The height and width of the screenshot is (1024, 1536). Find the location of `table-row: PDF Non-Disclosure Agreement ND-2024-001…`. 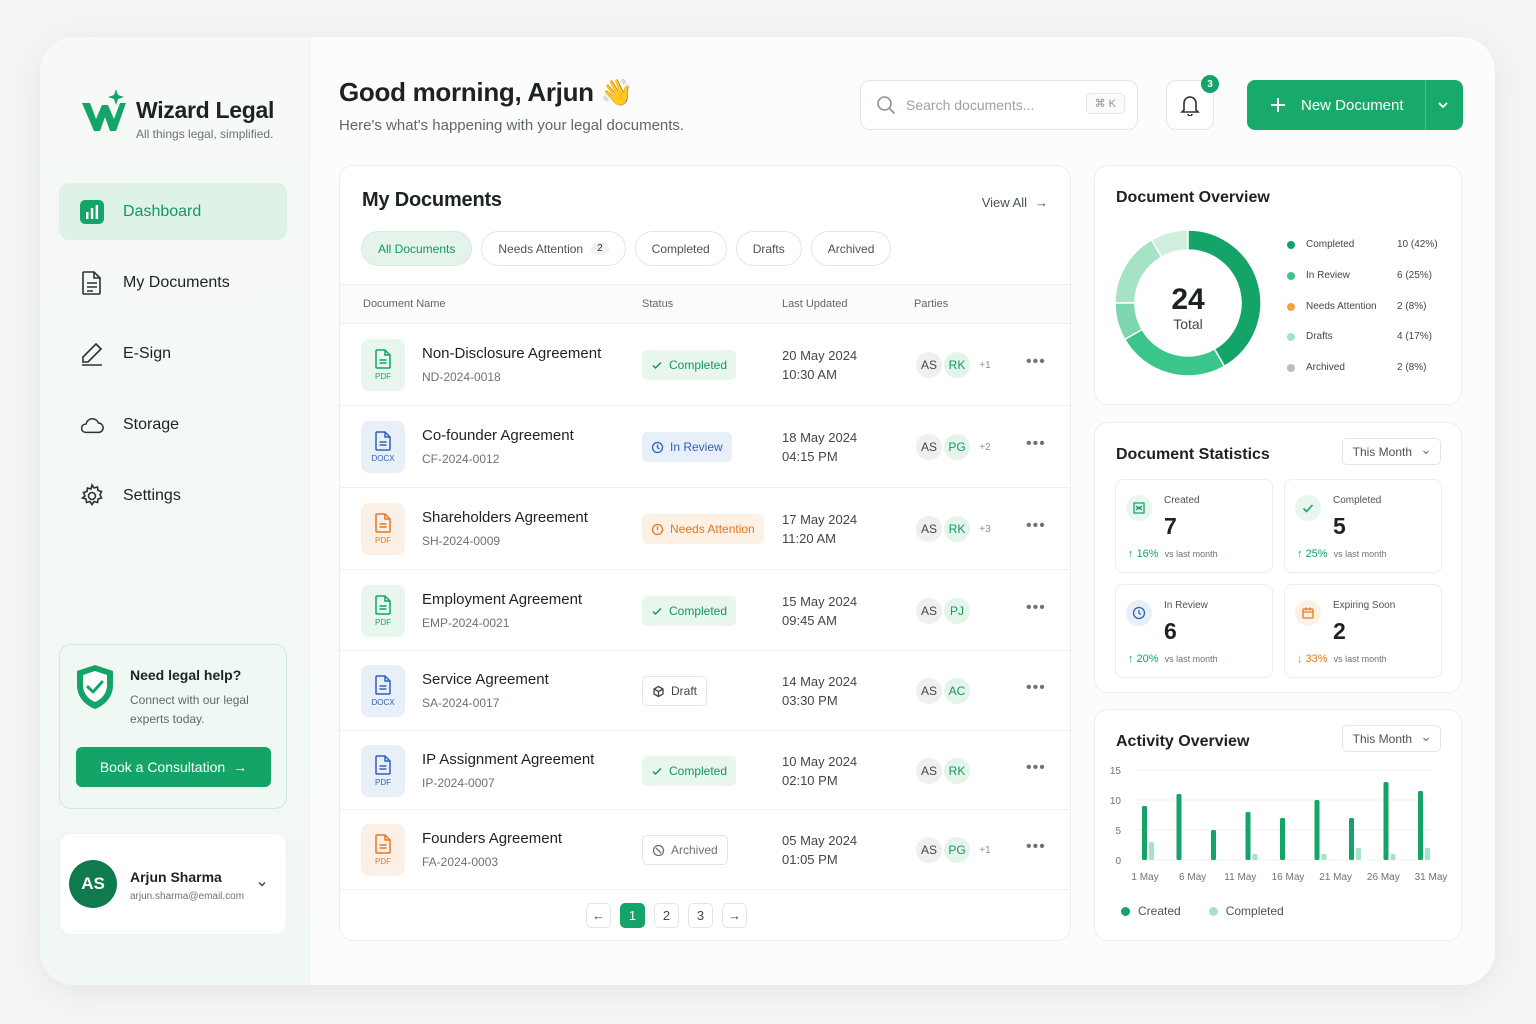

table-row: PDF Non-Disclosure Agreement ND-2024-001… is located at coordinates (705, 365).